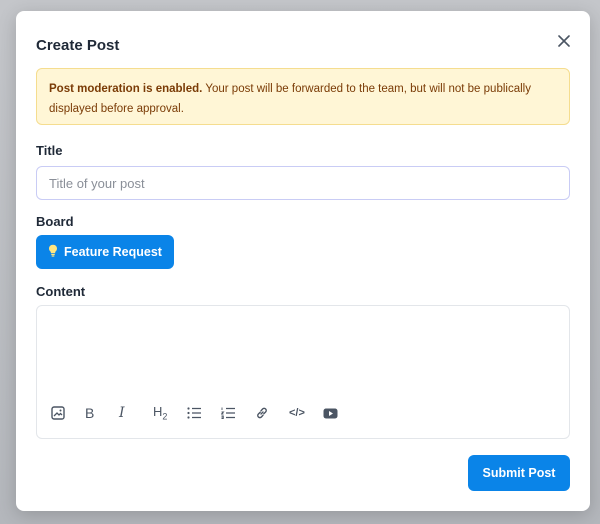  What do you see at coordinates (136, 413) in the screenshot?
I see `italic-button: I` at bounding box center [136, 413].